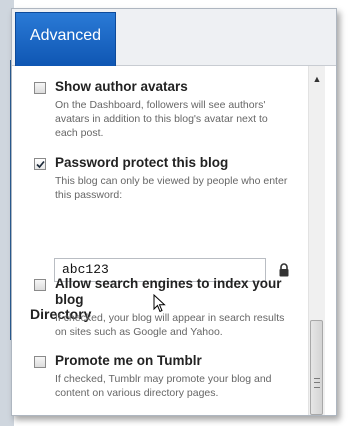  What do you see at coordinates (159, 303) in the screenshot?
I see `mouse-pointer-icon` at bounding box center [159, 303].